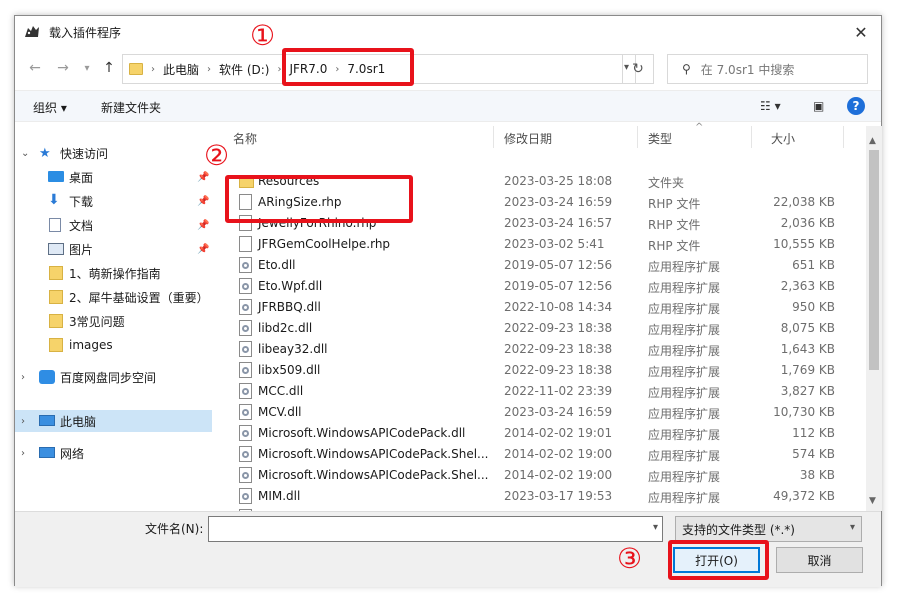 The height and width of the screenshot is (601, 900). What do you see at coordinates (87, 68) in the screenshot?
I see `recent-locations-chevron-icon: ▾` at bounding box center [87, 68].